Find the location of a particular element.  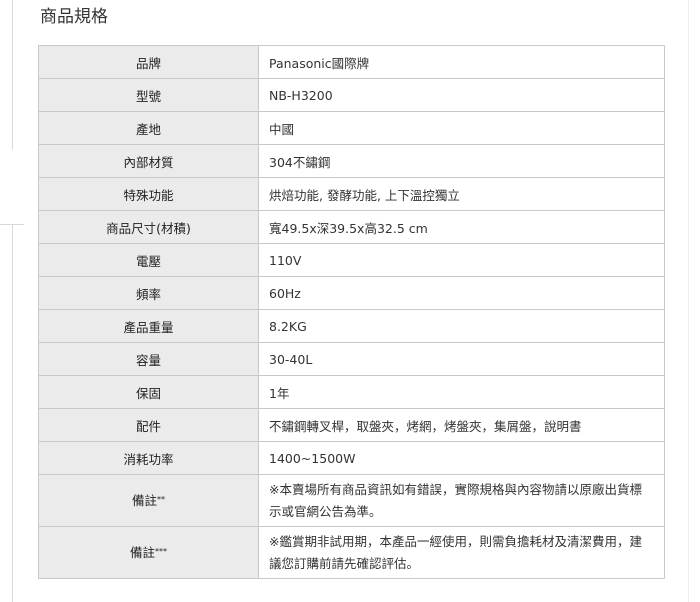

spec-row-warranty: 保固 1年 is located at coordinates (351, 392).